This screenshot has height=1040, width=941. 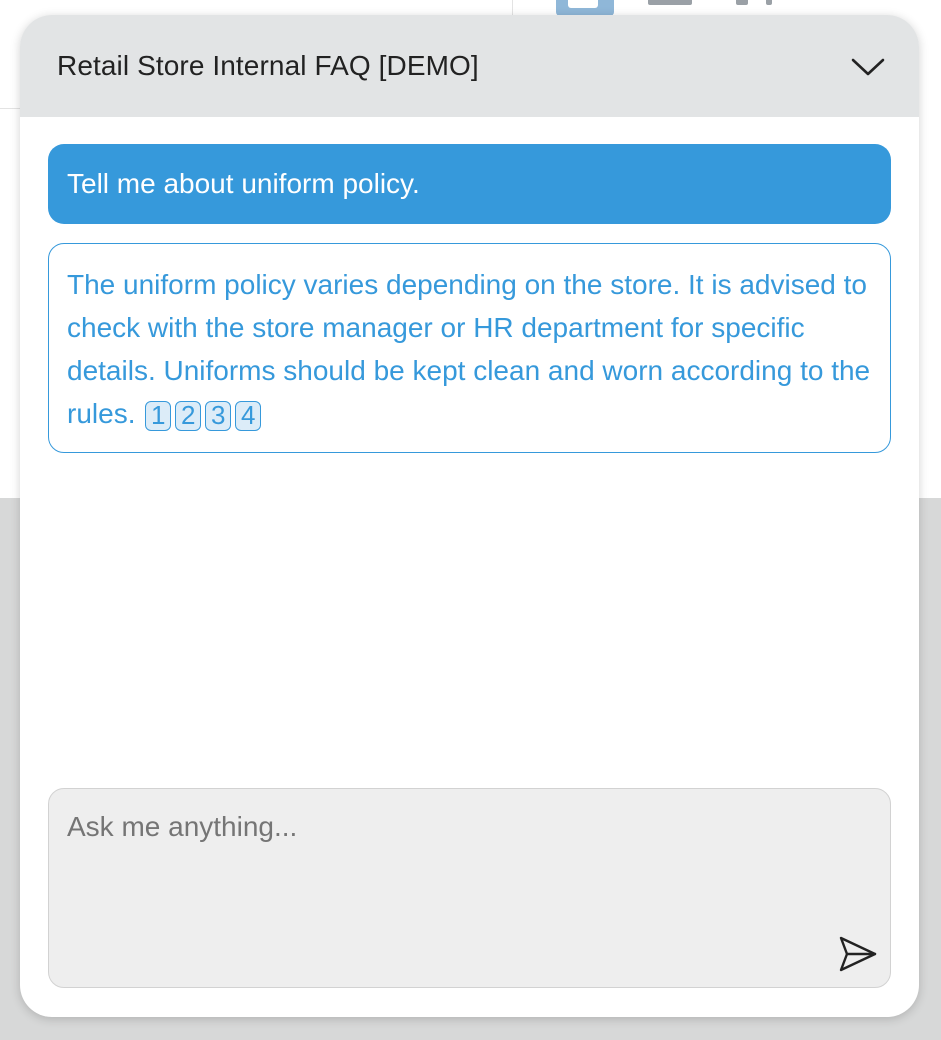 I want to click on background-vertical-divider, so click(x=512, y=8).